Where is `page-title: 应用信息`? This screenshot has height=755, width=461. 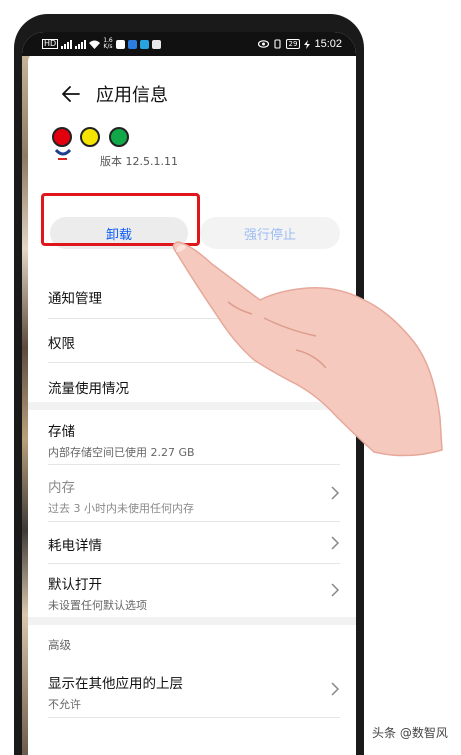
page-title: 应用信息 is located at coordinates (132, 95).